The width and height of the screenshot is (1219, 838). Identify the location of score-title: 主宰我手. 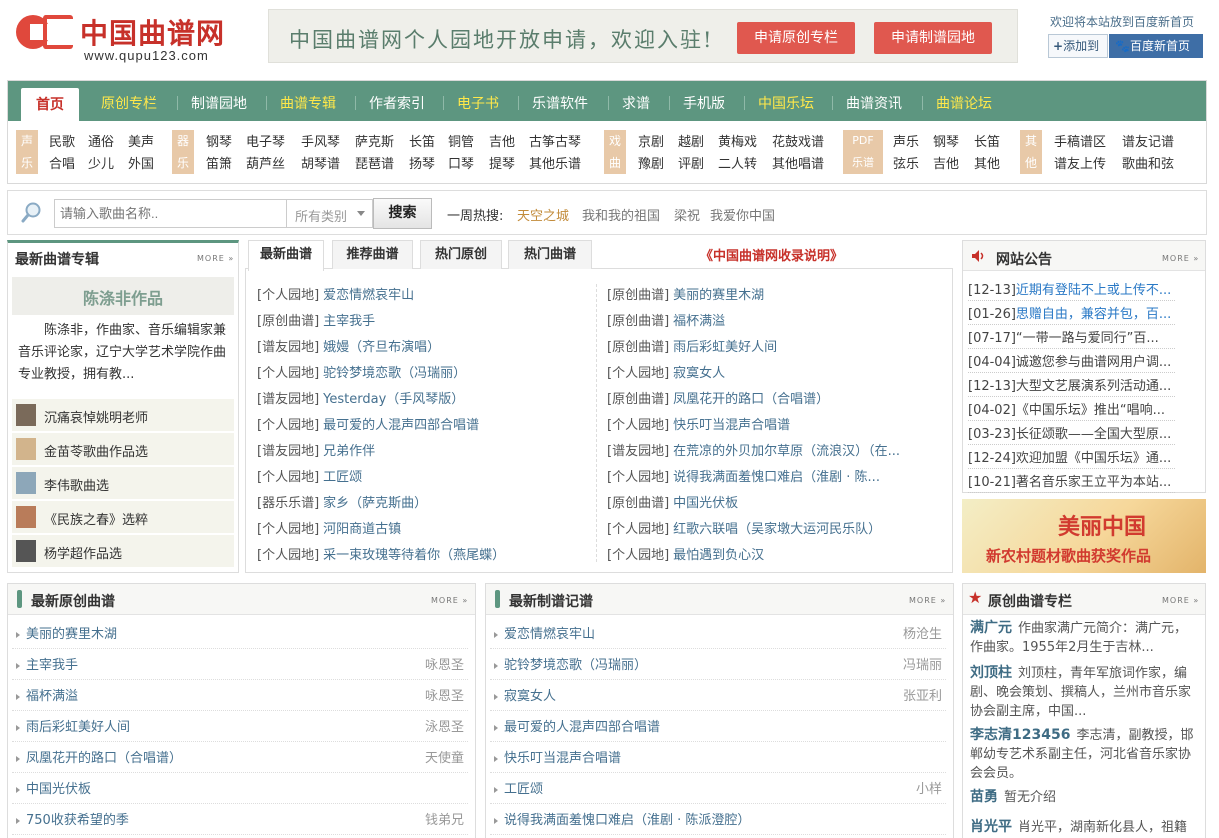
(349, 321).